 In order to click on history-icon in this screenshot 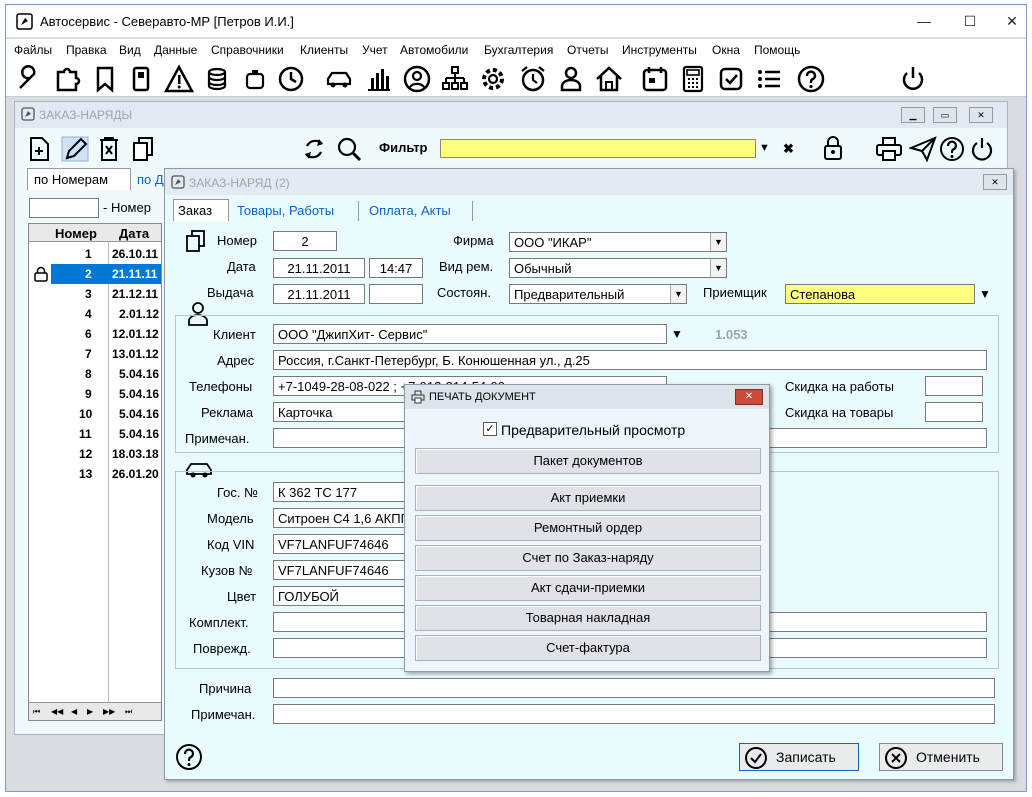, I will do `click(291, 79)`.